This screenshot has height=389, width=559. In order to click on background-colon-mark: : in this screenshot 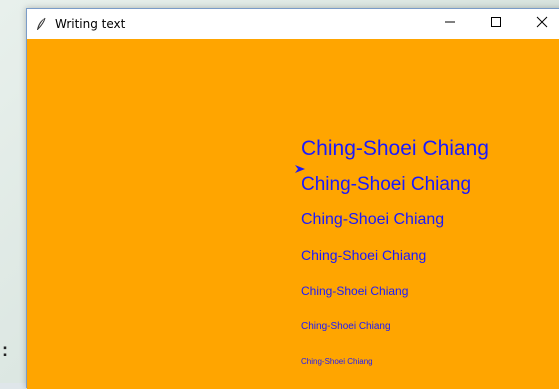, I will do `click(5, 350)`.